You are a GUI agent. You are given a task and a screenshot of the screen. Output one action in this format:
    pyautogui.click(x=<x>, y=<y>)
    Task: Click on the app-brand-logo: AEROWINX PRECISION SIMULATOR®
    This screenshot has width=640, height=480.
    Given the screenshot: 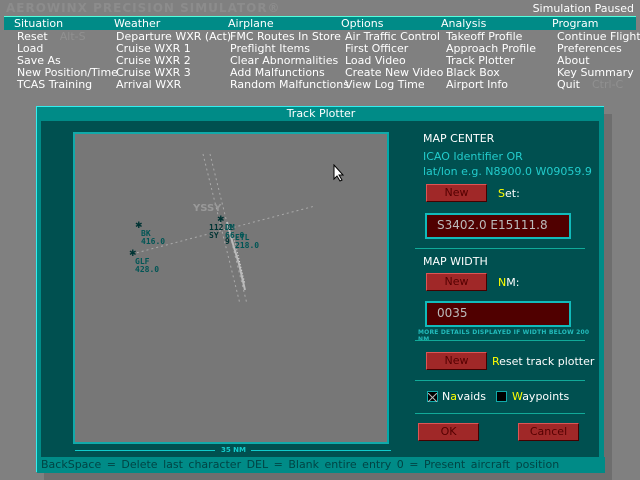 What is the action you would take?
    pyautogui.click(x=143, y=8)
    